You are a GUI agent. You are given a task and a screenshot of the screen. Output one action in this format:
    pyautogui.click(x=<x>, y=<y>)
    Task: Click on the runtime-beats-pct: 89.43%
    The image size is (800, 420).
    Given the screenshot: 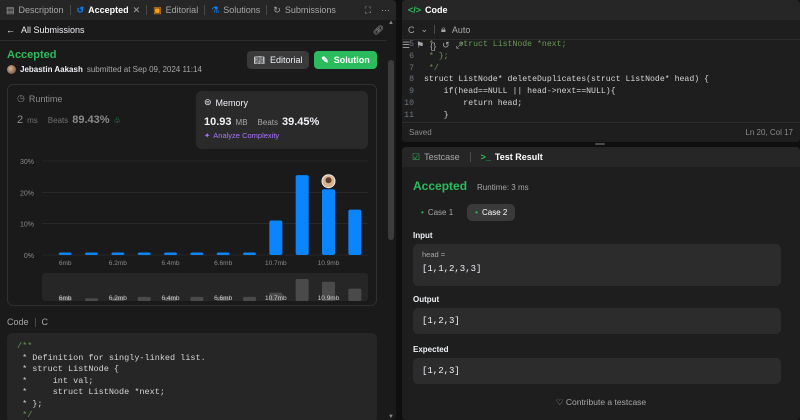 What is the action you would take?
    pyautogui.click(x=91, y=120)
    